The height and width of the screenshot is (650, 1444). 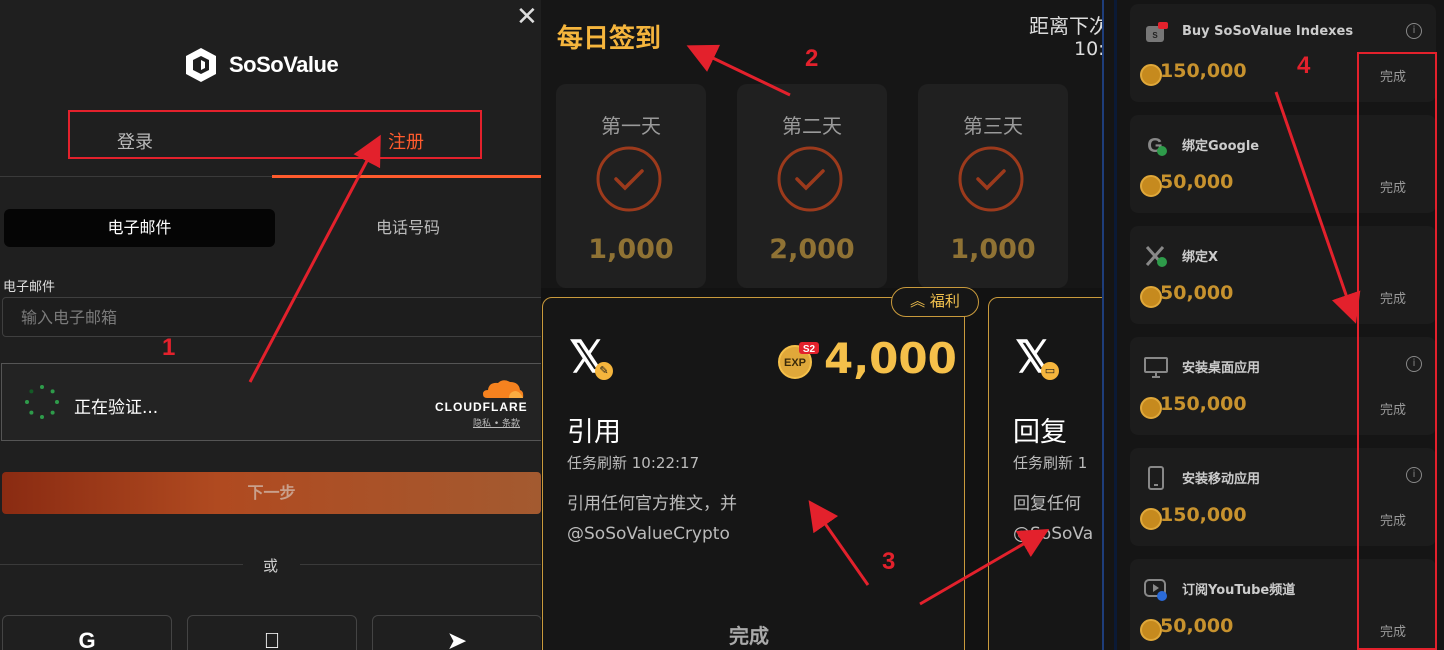 I want to click on checkin-day-3: 第三天 1,000, so click(x=993, y=186).